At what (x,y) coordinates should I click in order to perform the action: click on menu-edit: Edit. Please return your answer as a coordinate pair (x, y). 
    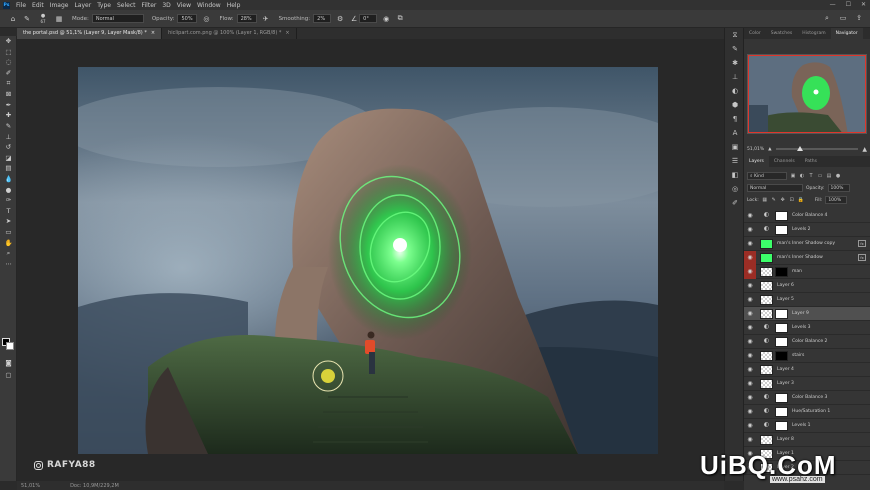
    Looking at the image, I should click on (38, 5).